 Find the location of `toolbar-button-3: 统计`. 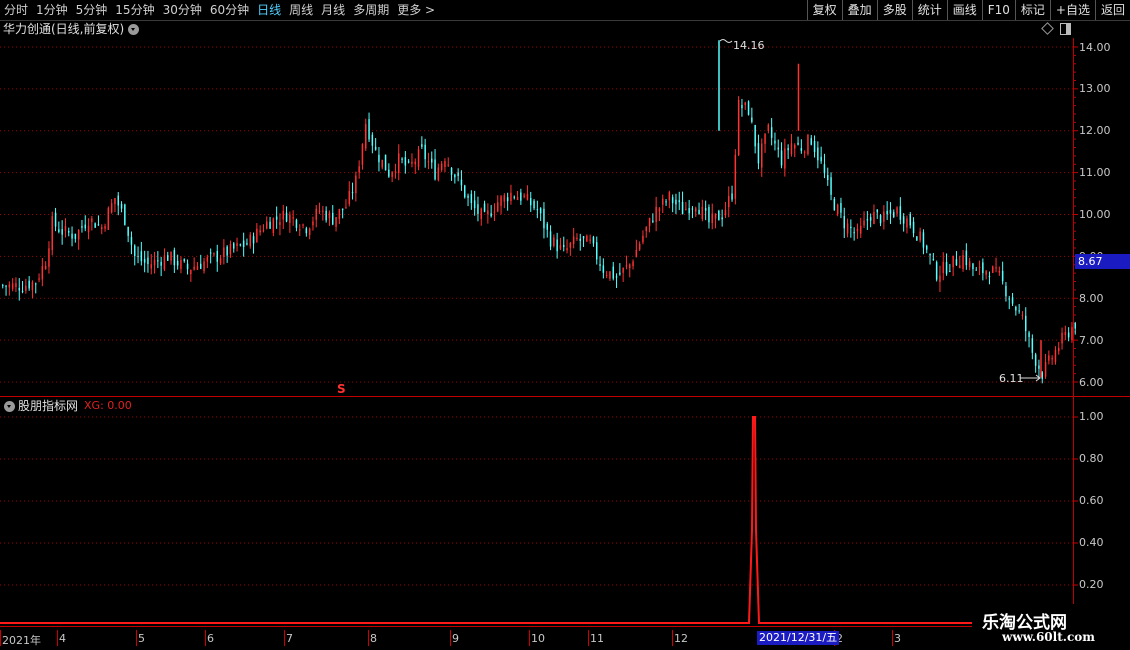

toolbar-button-3: 统计 is located at coordinates (929, 10).